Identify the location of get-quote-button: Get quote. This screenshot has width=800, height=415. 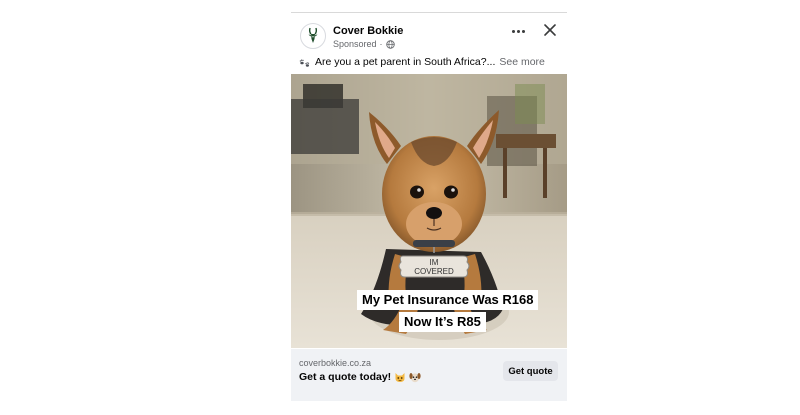
(530, 371).